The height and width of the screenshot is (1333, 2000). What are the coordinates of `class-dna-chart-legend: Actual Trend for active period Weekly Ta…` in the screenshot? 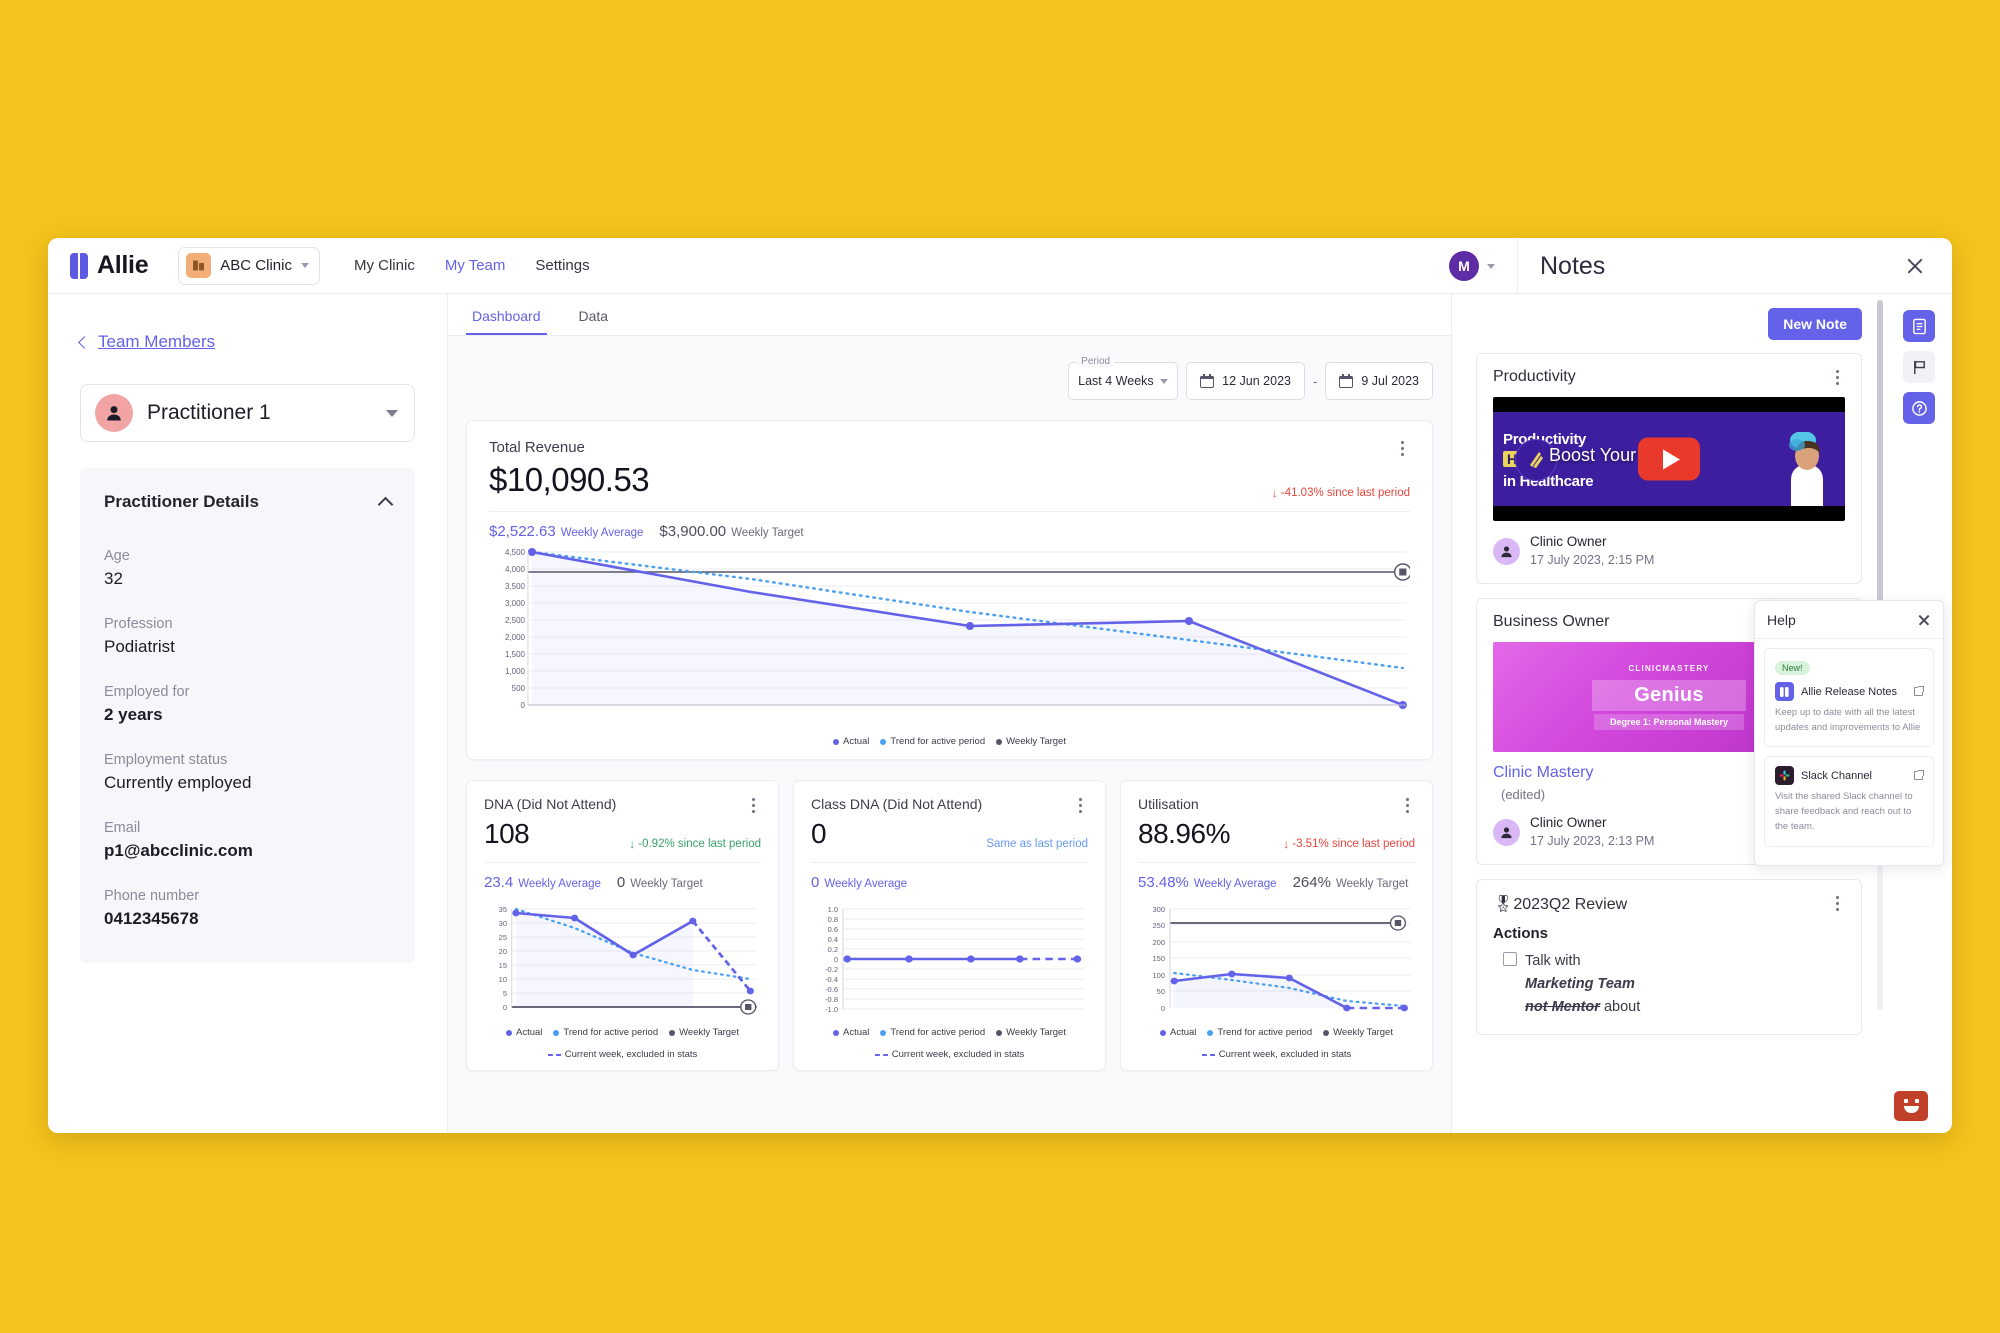 It's located at (949, 1043).